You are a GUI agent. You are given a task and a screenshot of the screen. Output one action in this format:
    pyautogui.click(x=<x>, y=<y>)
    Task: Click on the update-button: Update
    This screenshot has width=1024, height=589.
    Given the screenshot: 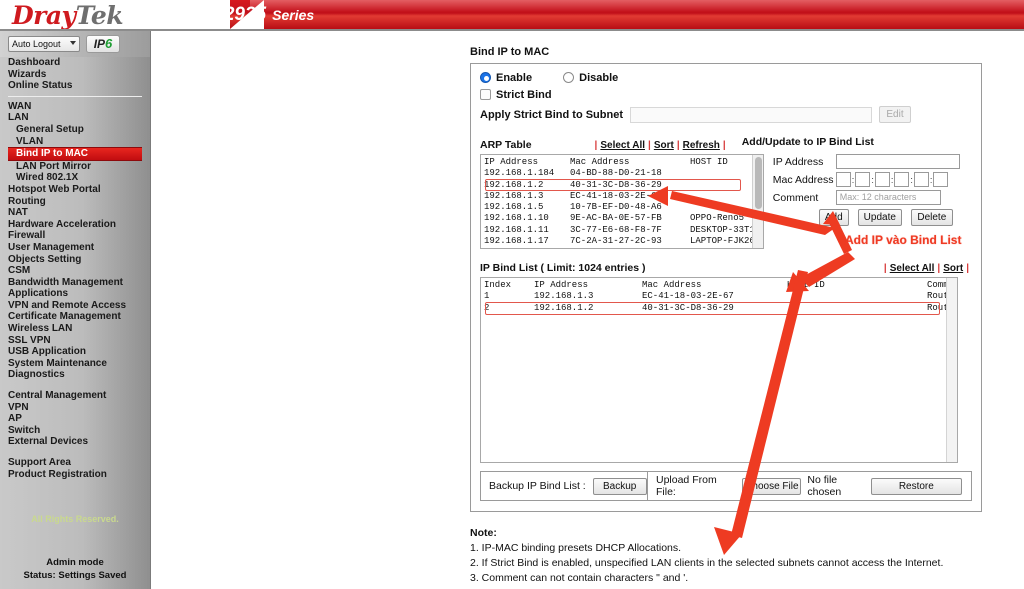 What is the action you would take?
    pyautogui.click(x=879, y=217)
    